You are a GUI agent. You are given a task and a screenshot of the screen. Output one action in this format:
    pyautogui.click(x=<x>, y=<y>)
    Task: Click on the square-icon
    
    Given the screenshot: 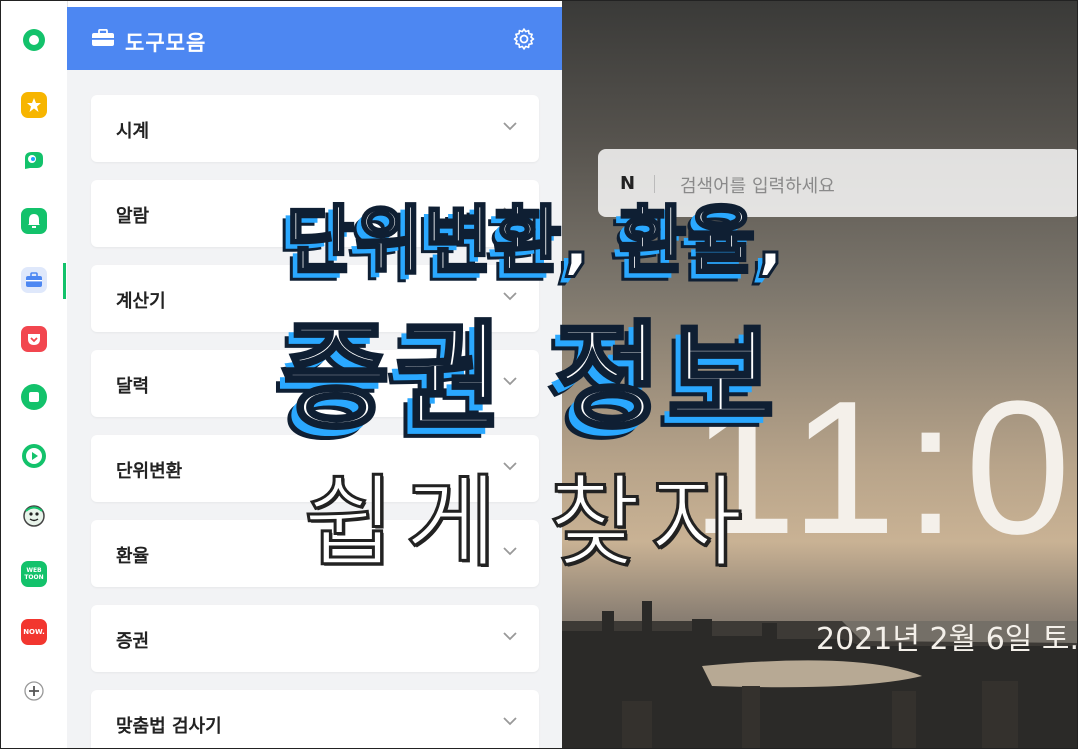 What is the action you would take?
    pyautogui.click(x=34, y=397)
    